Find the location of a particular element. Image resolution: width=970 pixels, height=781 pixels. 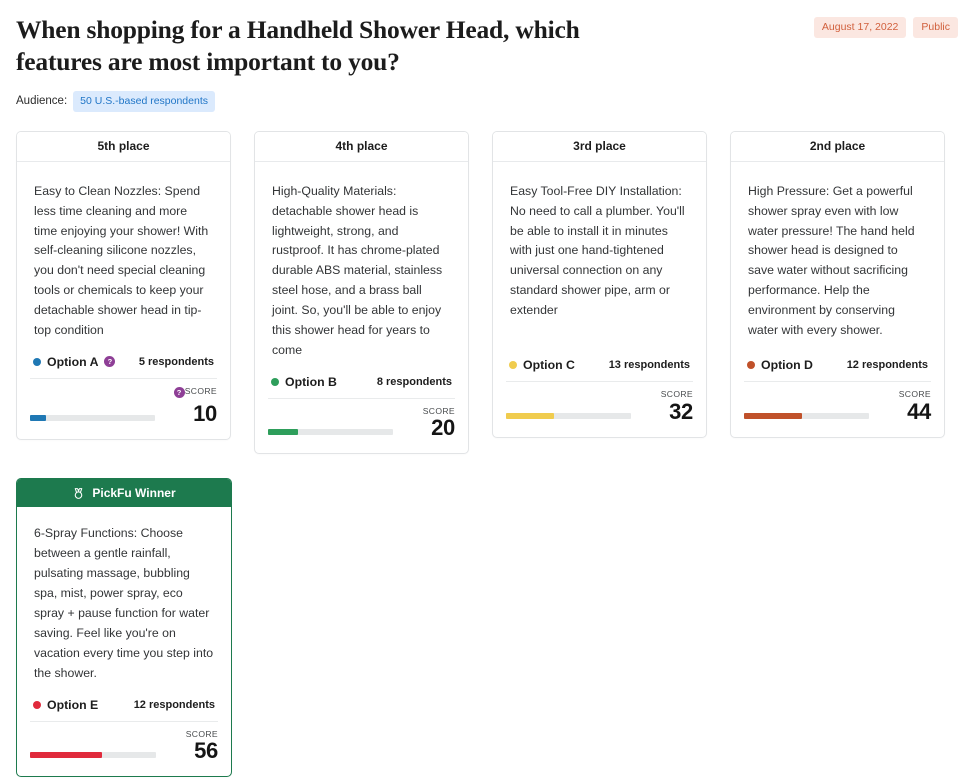

winner-banner-label: PickFu Winner is located at coordinates (134, 493).